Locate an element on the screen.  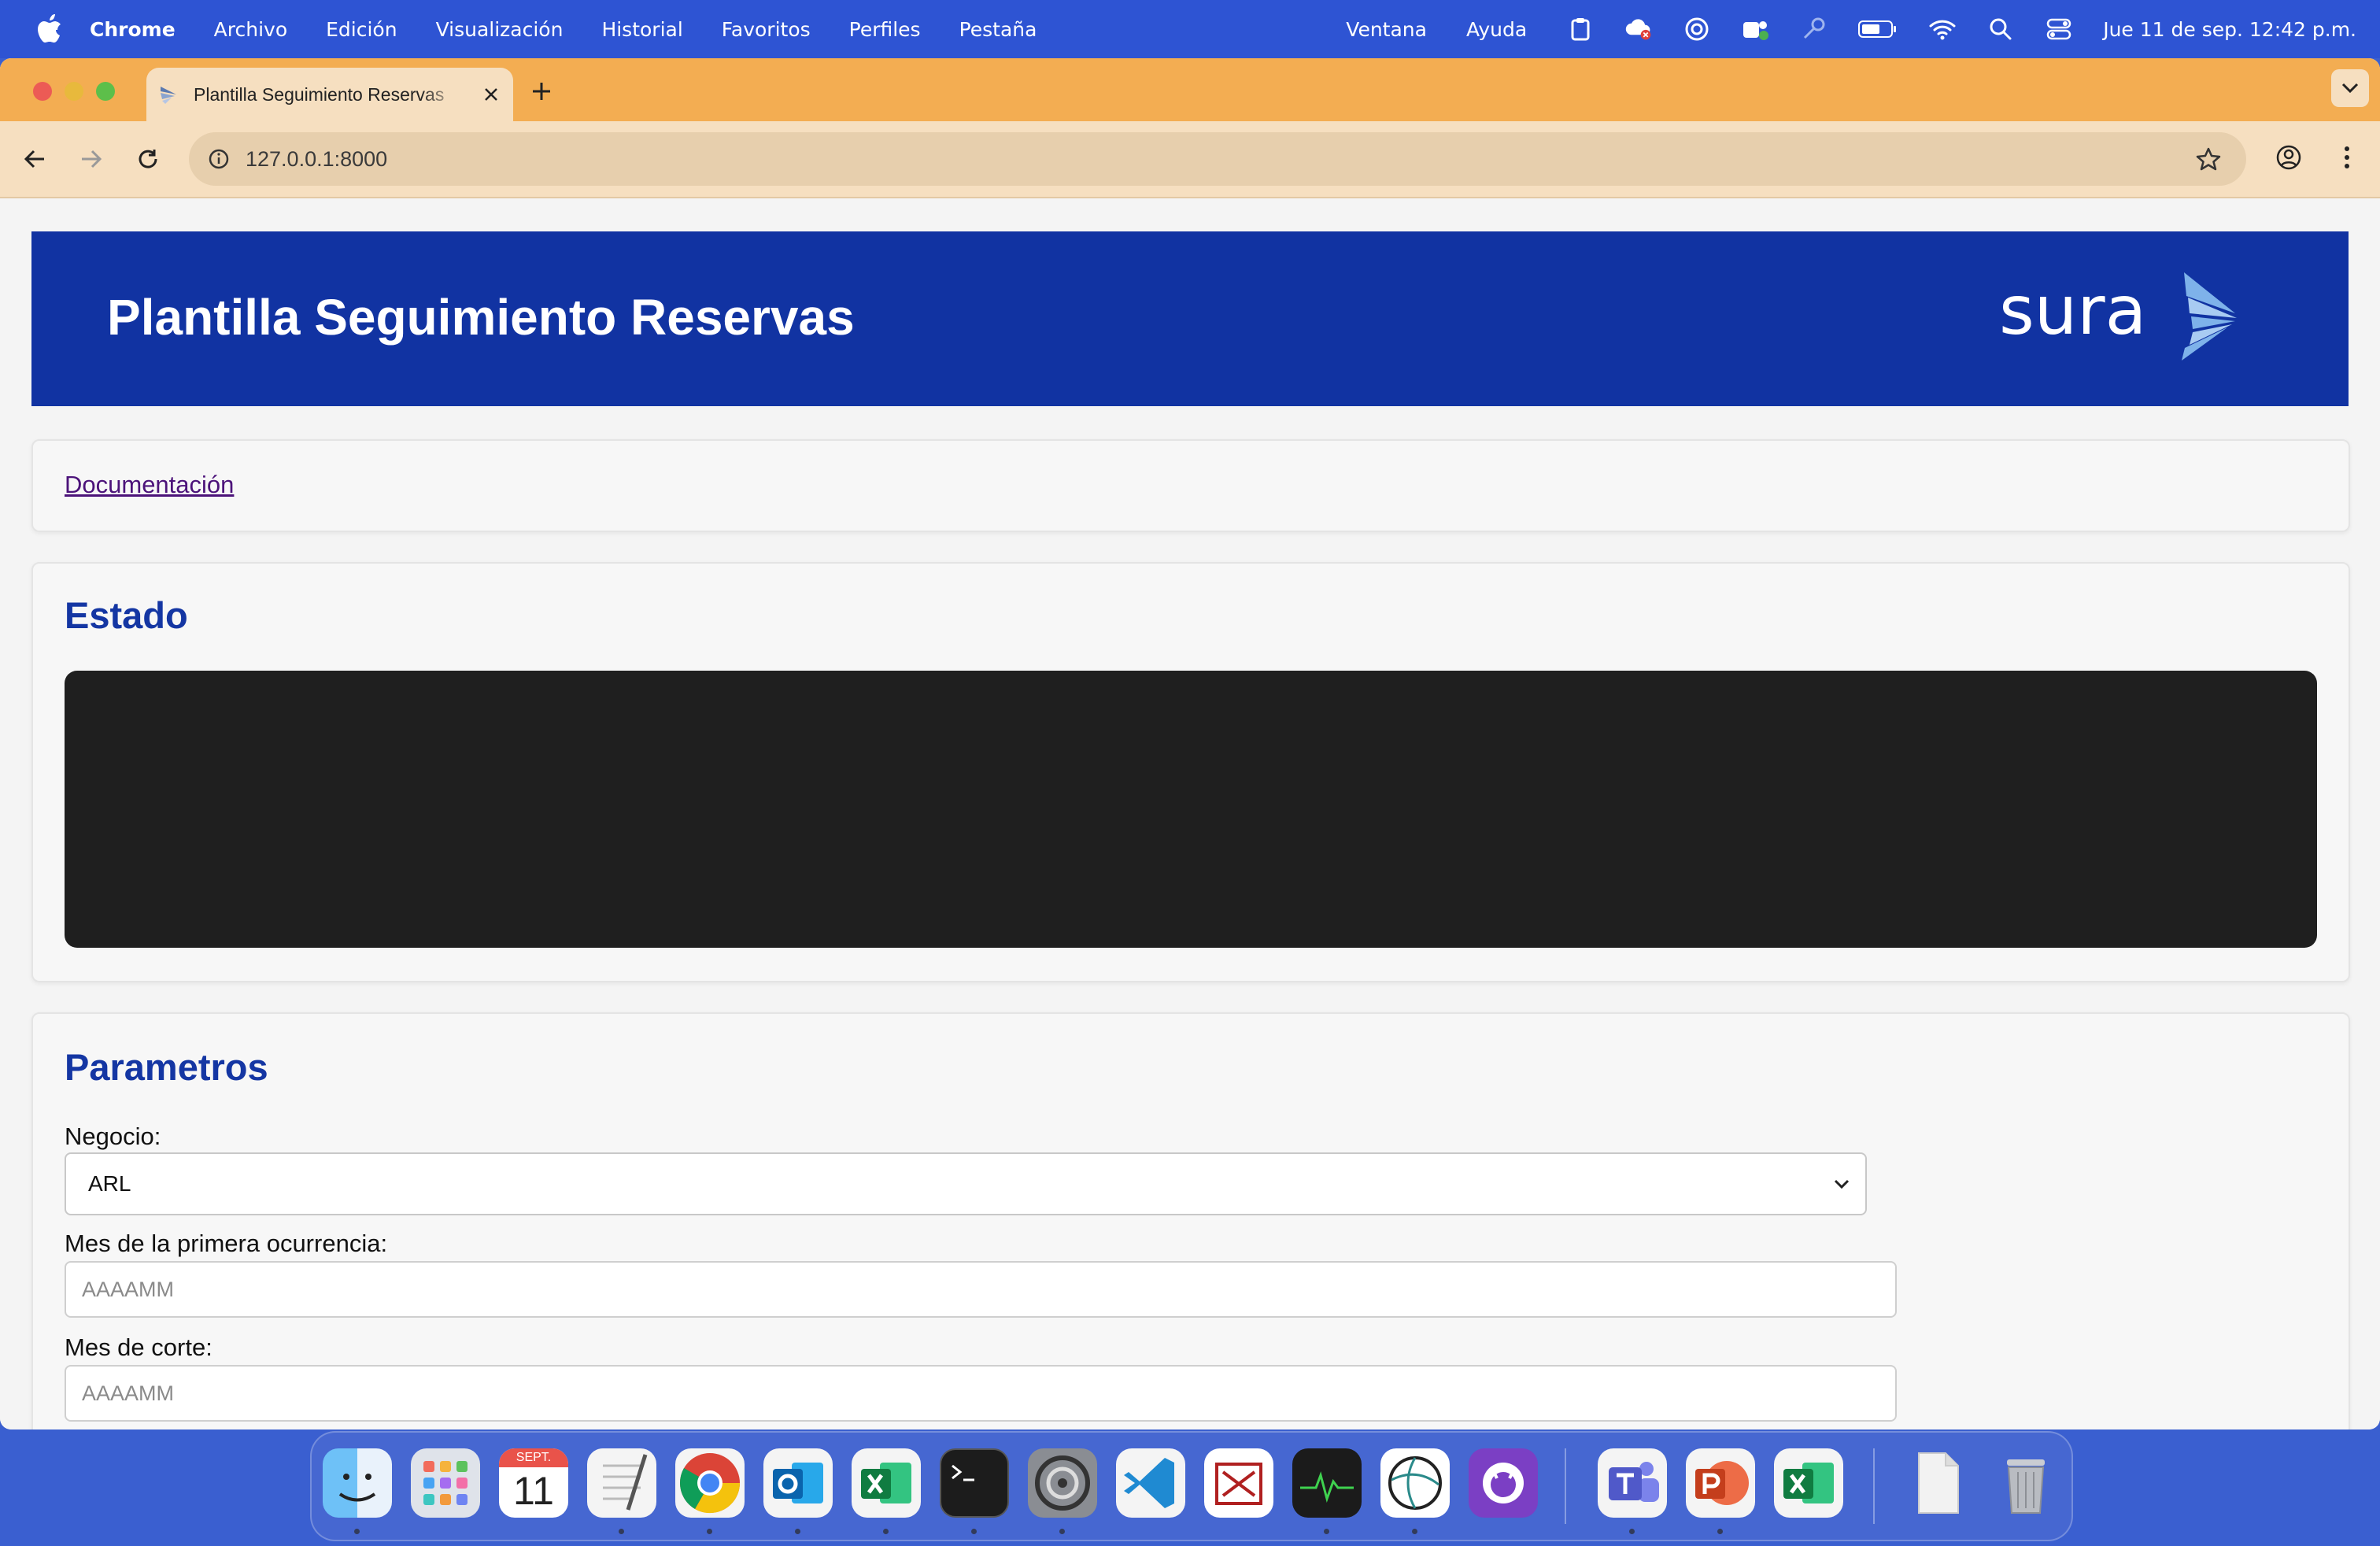
logo-text: sura is located at coordinates (2072, 311).